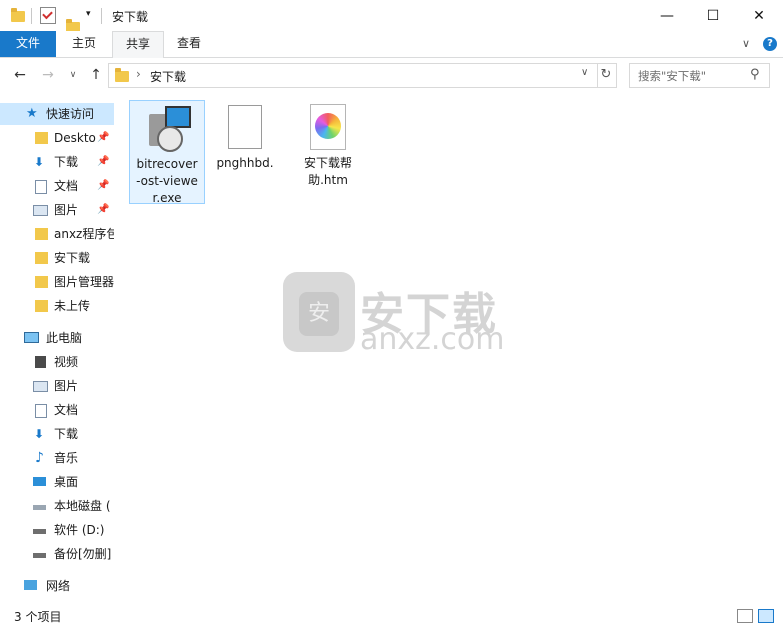  What do you see at coordinates (48, 75) in the screenshot?
I see `forward-button: →` at bounding box center [48, 75].